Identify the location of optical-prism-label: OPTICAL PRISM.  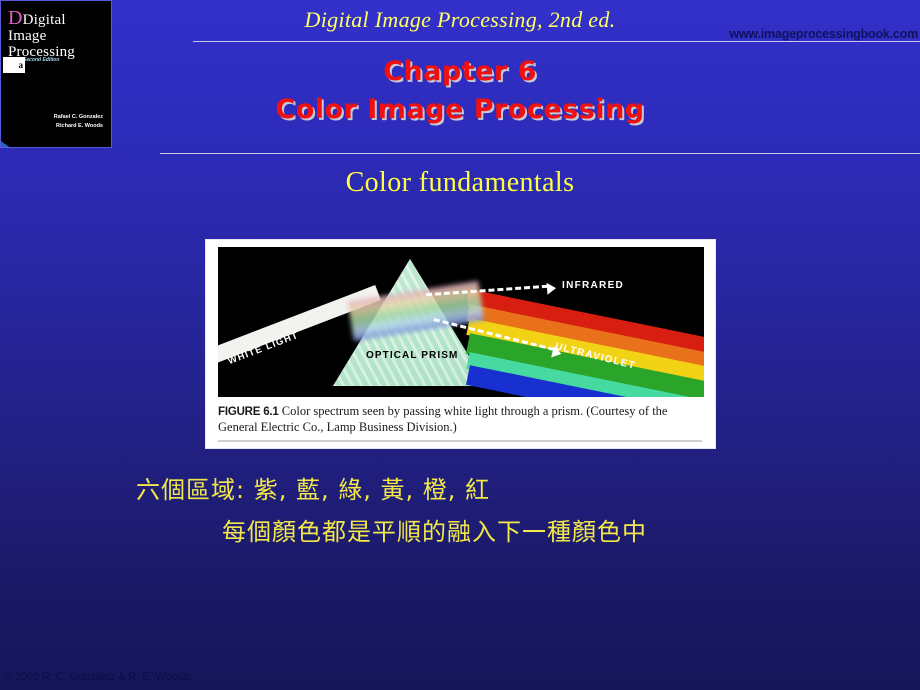
(412, 355).